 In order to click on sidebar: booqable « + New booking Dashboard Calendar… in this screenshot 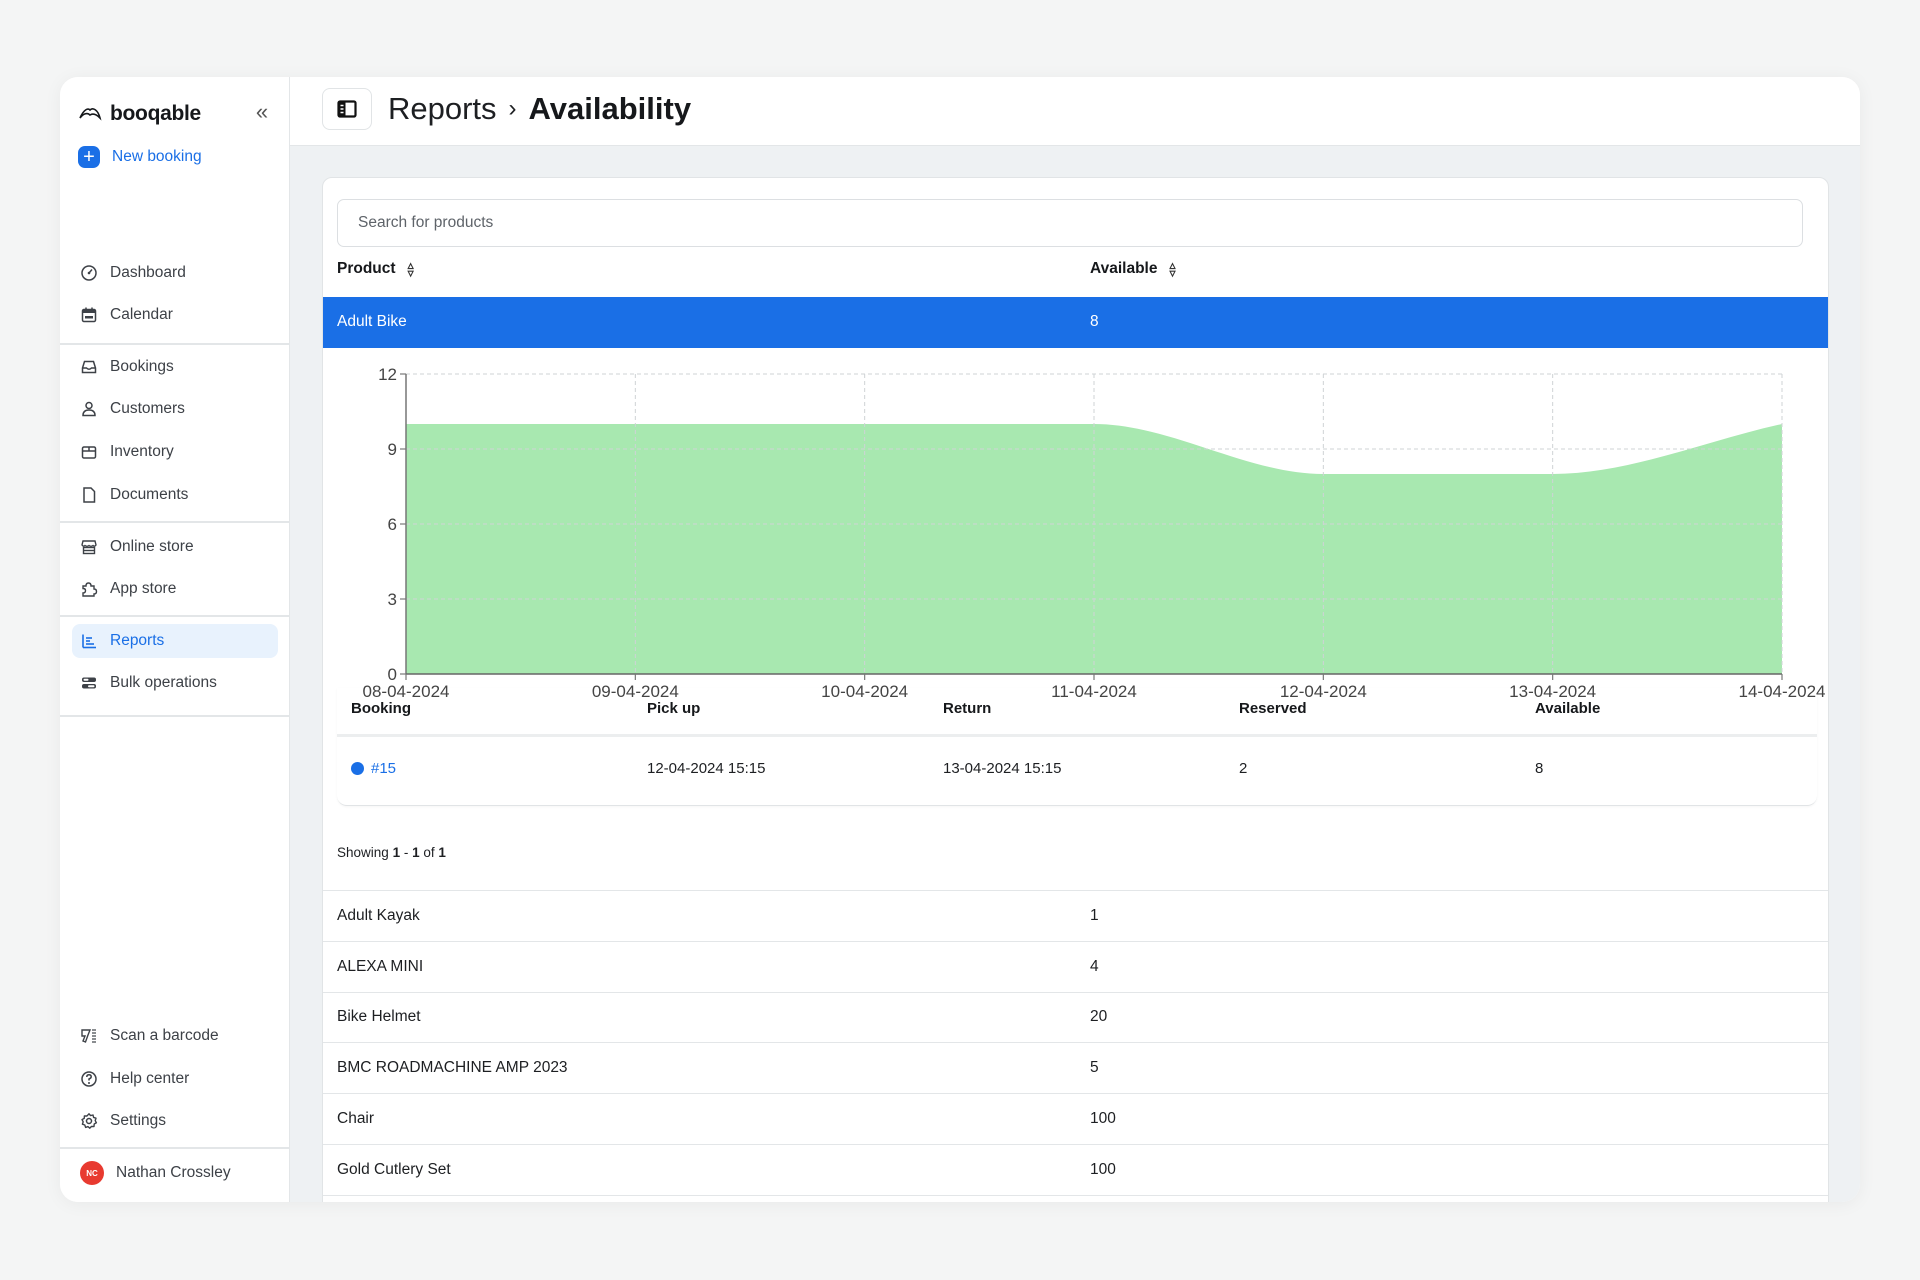, I will do `click(175, 639)`.